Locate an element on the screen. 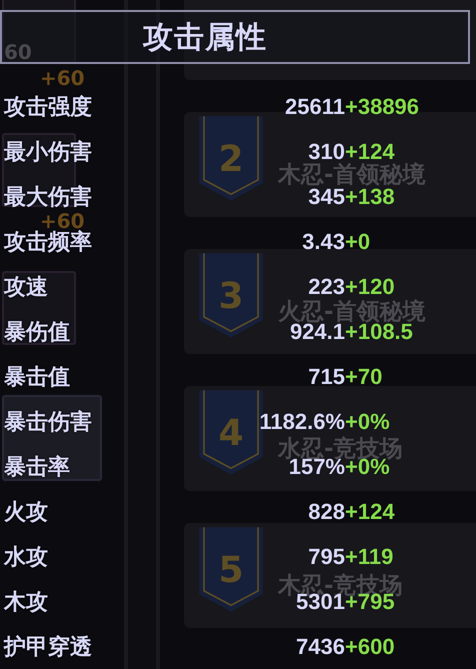  stat-bonus: +38896 is located at coordinates (382, 107).